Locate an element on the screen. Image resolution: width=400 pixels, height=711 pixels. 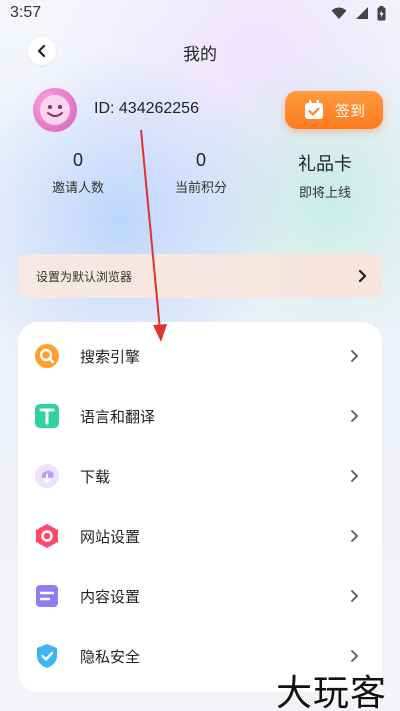
search-engine-icon is located at coordinates (47, 356).